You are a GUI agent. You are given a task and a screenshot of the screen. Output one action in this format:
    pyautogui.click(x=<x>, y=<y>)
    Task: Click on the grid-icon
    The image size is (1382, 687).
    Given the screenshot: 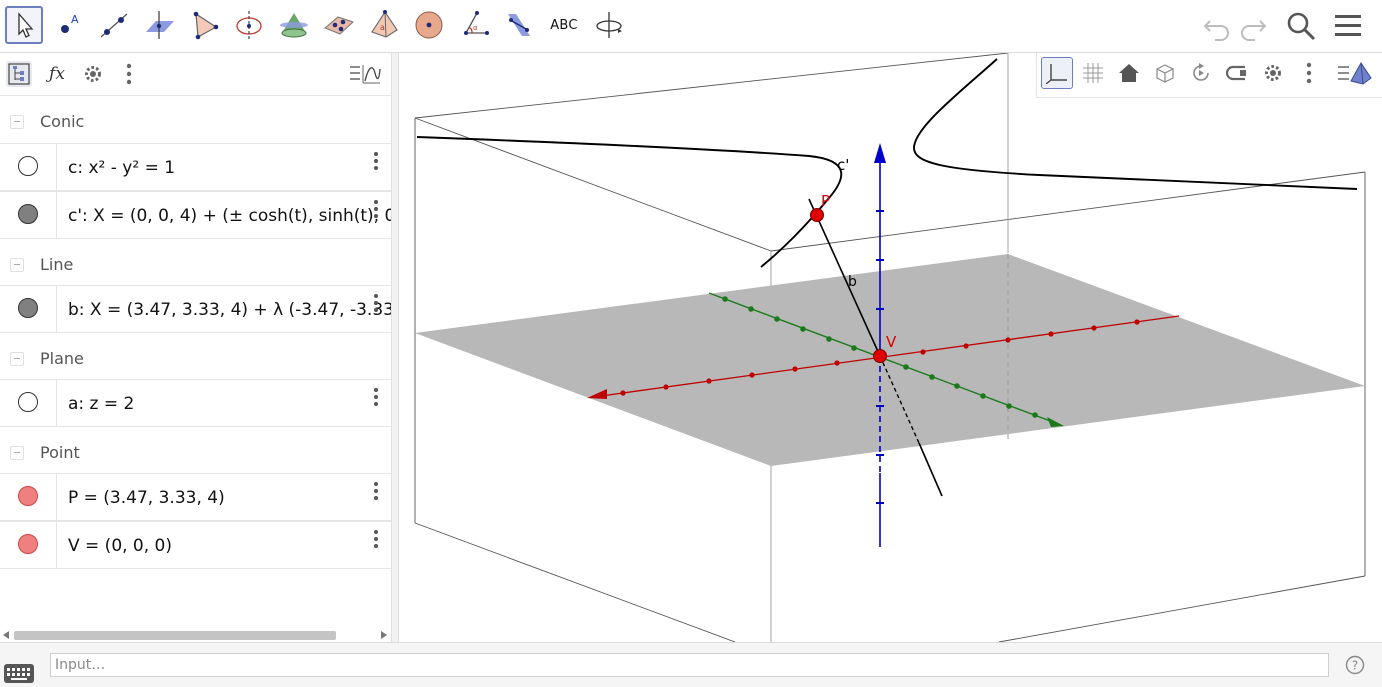 What is the action you would take?
    pyautogui.click(x=1093, y=73)
    